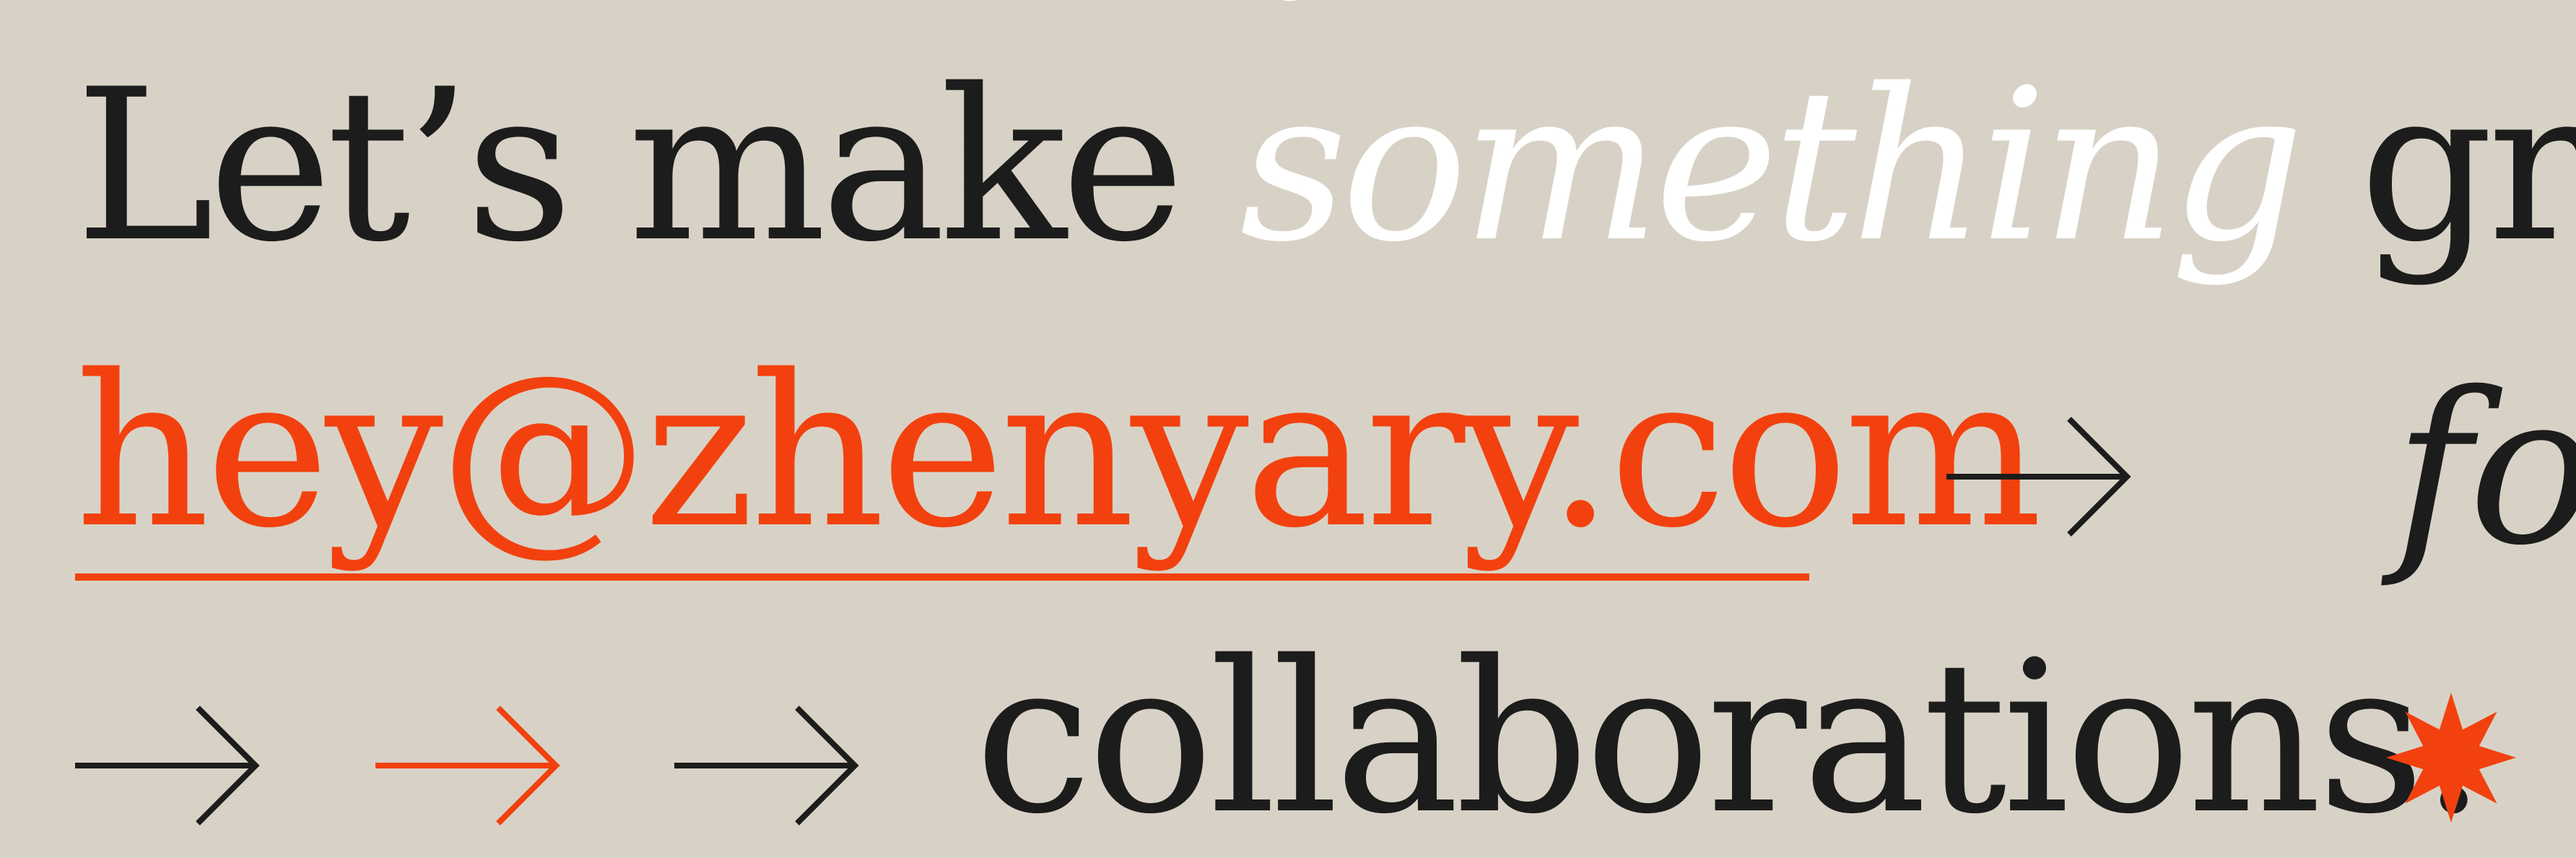 The height and width of the screenshot is (858, 2576). I want to click on headline-accent-word: something, so click(1772, 166).